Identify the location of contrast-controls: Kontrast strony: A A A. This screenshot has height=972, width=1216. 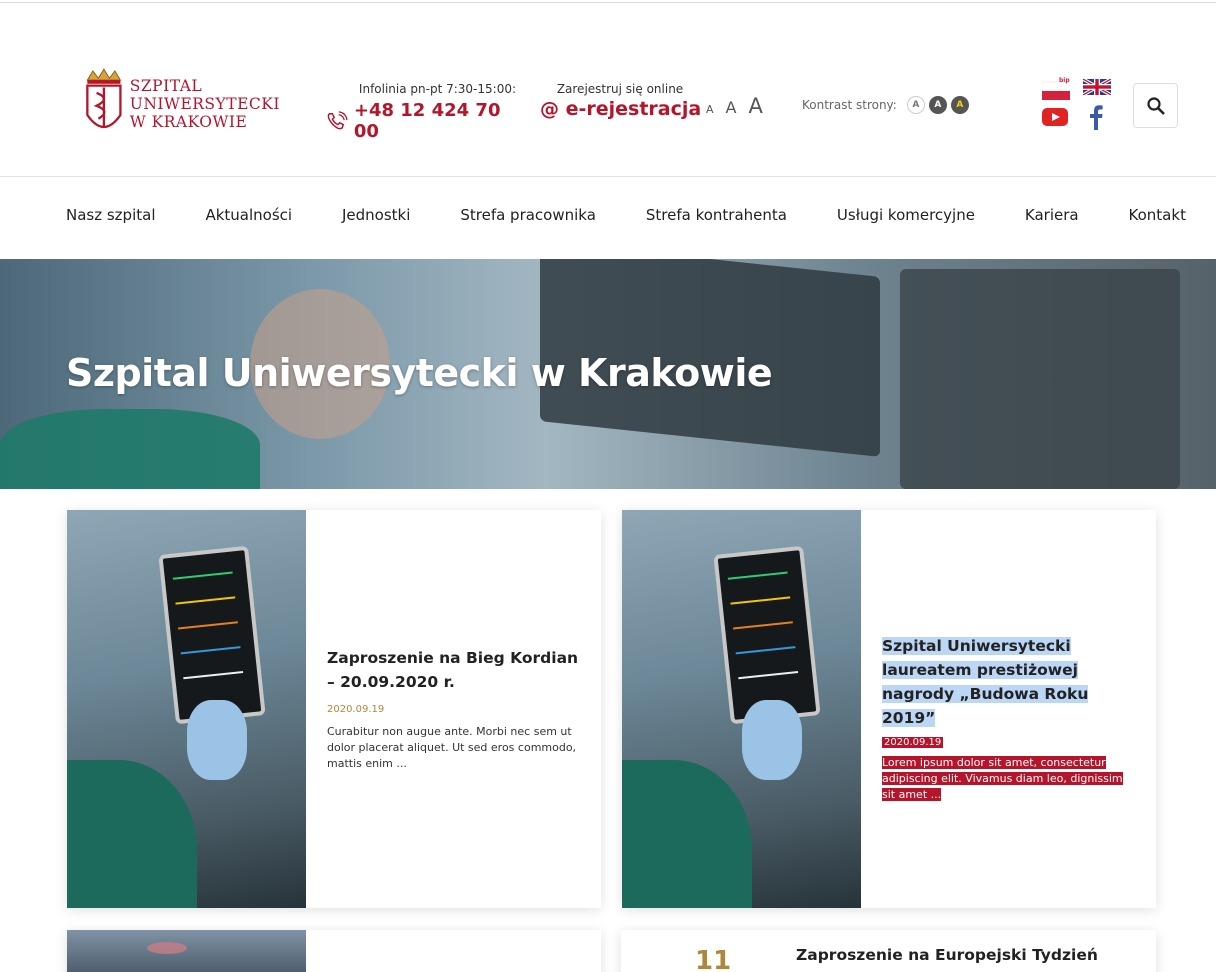
(887, 105).